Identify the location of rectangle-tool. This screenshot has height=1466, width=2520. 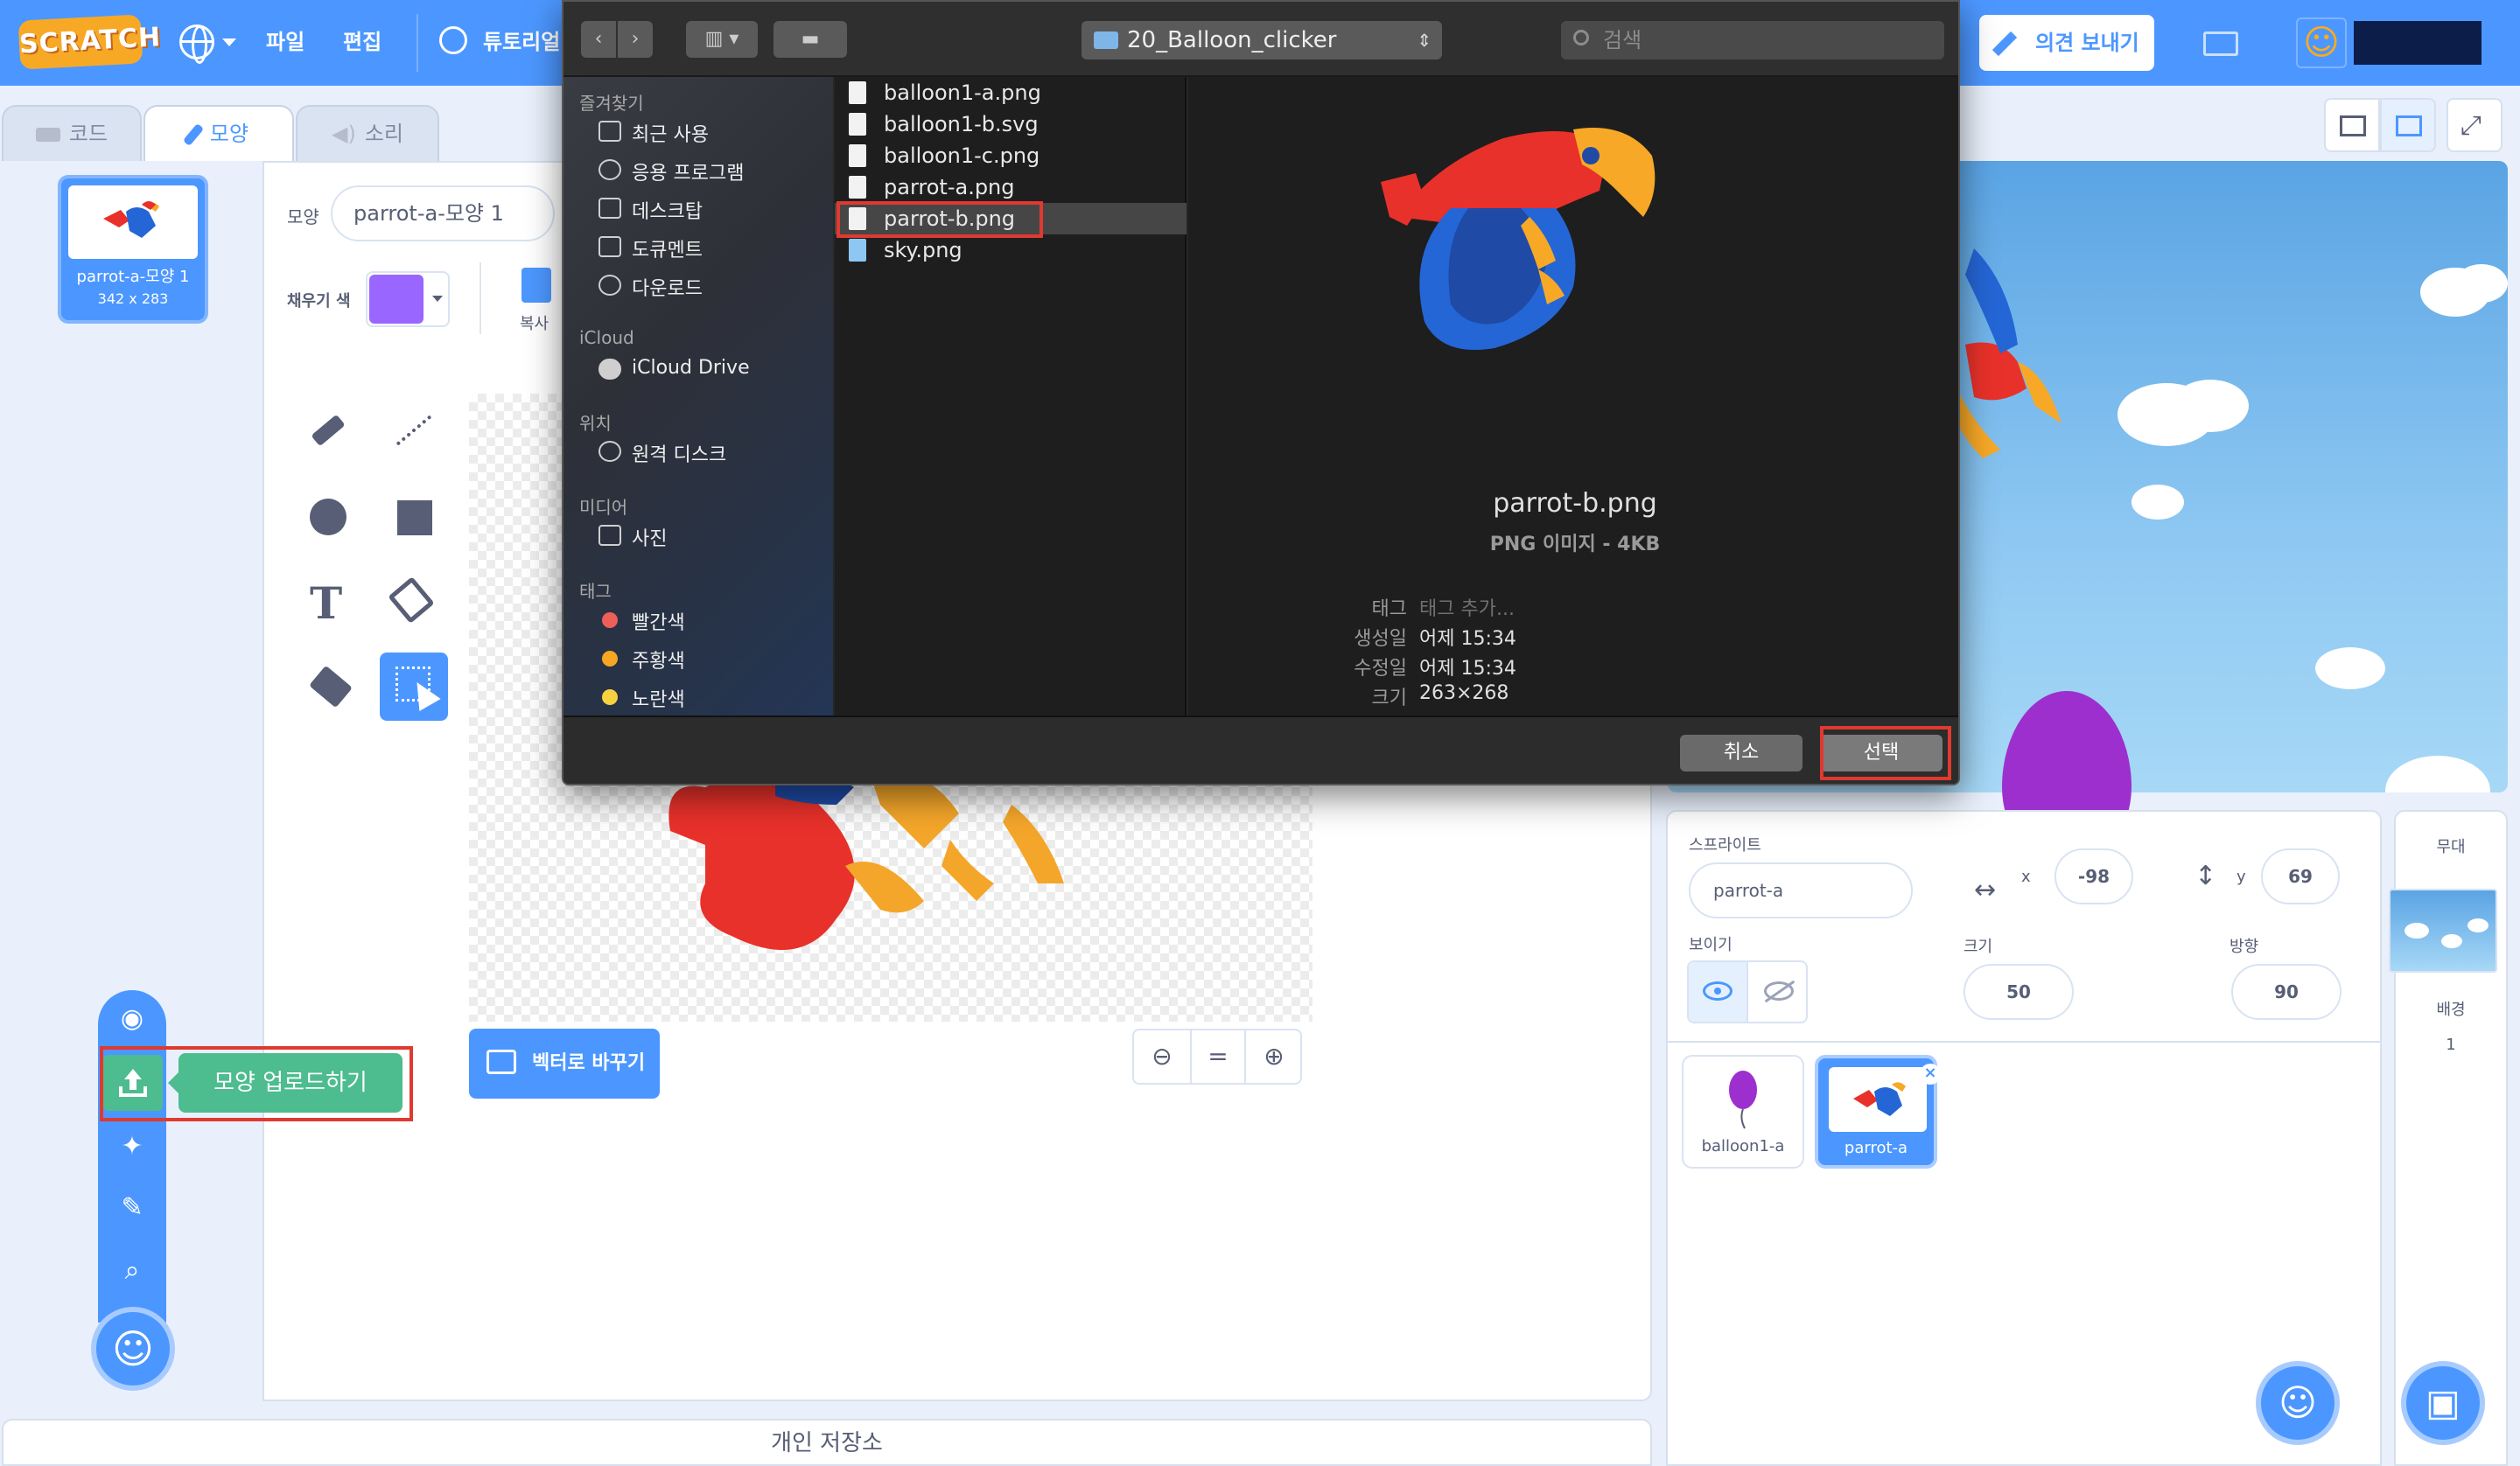
(414, 517).